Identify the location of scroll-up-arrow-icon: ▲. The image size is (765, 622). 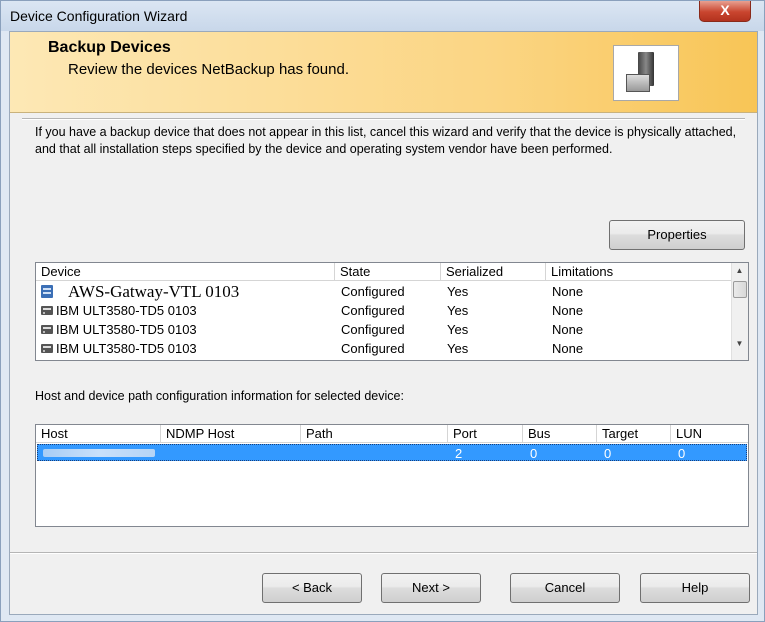
(739, 270).